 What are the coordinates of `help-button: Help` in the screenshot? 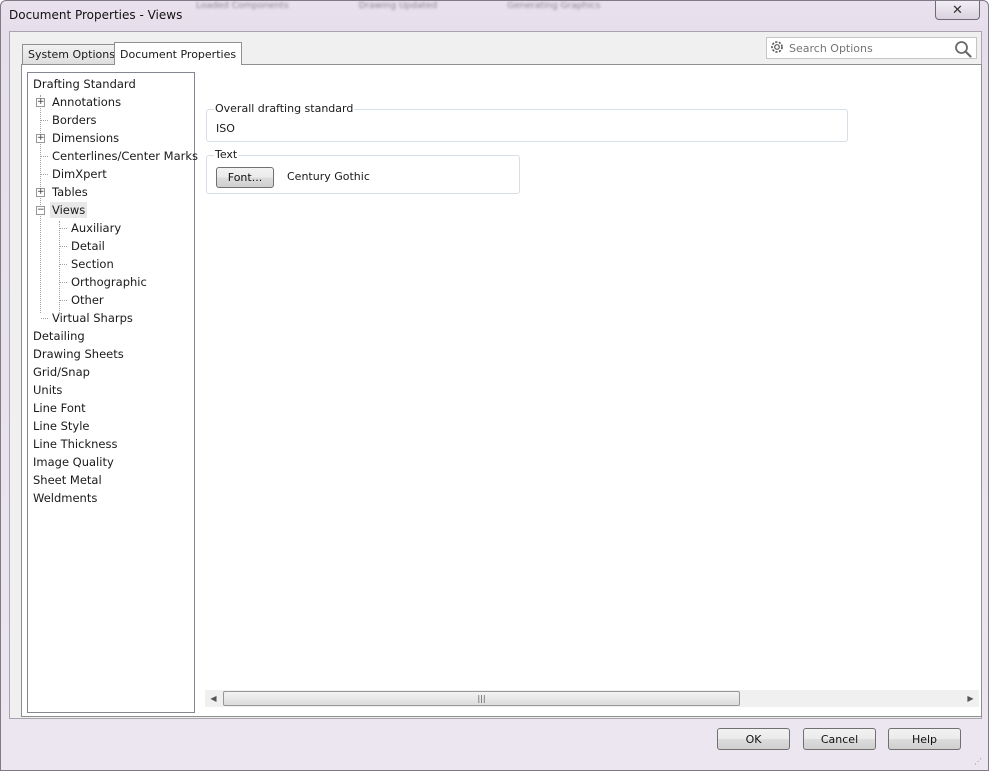 It's located at (924, 739).